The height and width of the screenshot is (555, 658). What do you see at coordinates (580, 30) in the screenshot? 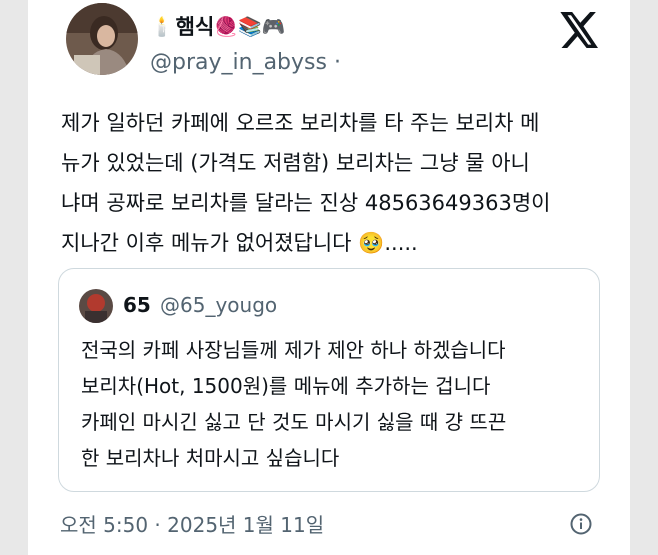
I see `x-logo-icon` at bounding box center [580, 30].